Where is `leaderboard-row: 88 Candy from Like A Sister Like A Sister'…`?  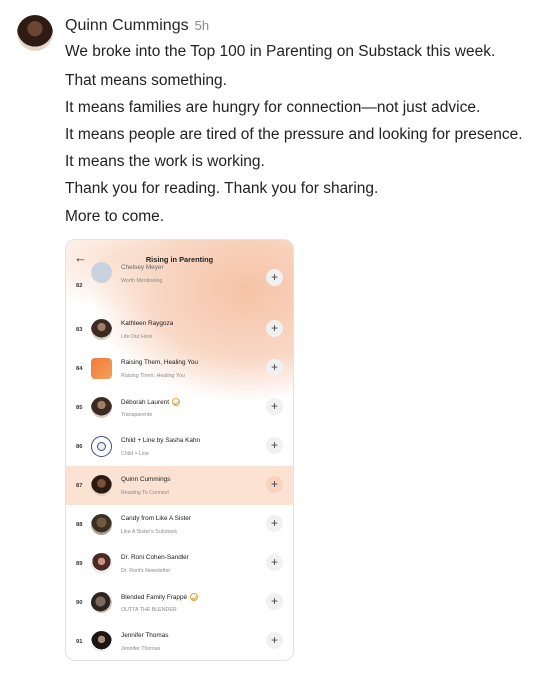 leaderboard-row: 88 Candy from Like A Sister Like A Sister'… is located at coordinates (179, 524).